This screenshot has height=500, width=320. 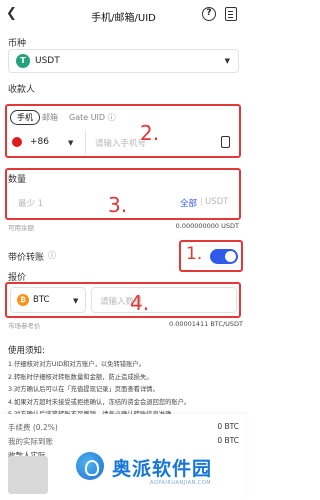 I want to click on chevron-down-icon: ▼, so click(x=227, y=61).